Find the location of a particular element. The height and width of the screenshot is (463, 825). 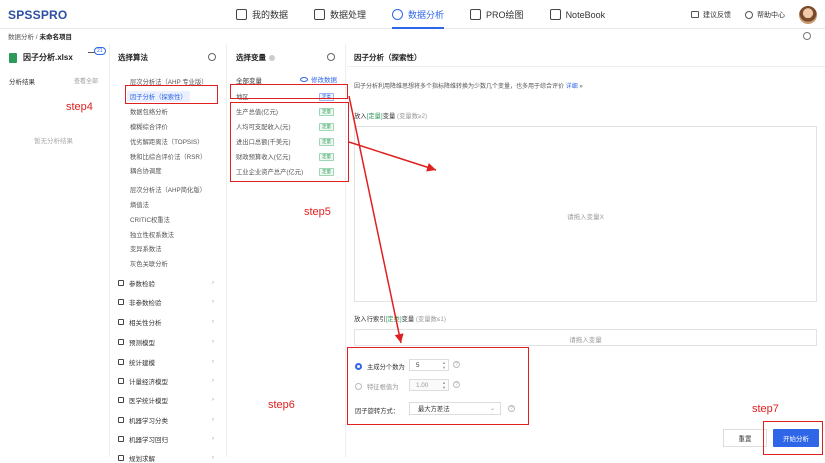

filter-count-badge: 21 is located at coordinates (100, 51).